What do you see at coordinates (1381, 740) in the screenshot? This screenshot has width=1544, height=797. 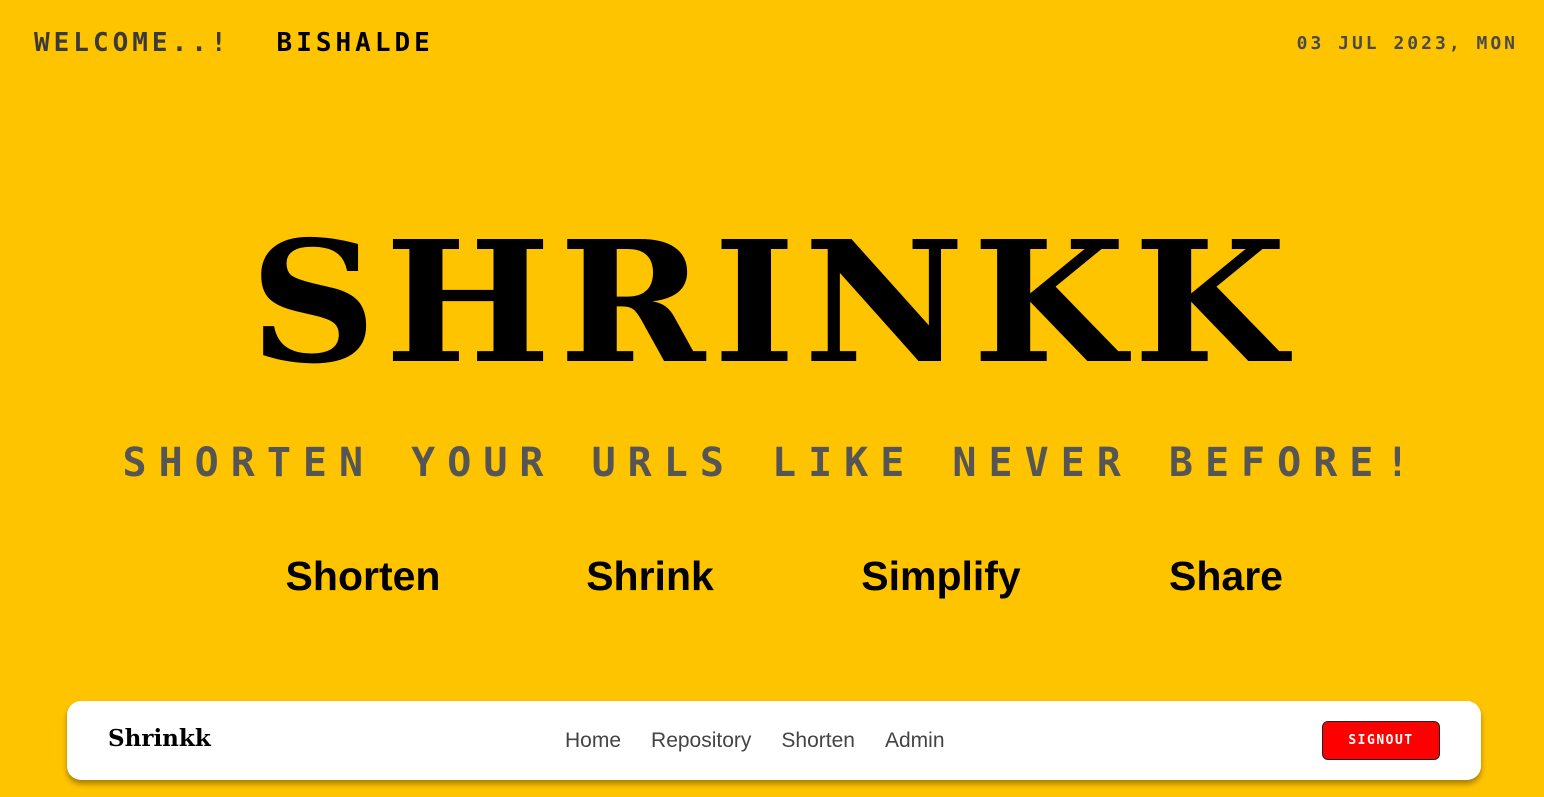 I see `signout-button: SIGNOUT` at bounding box center [1381, 740].